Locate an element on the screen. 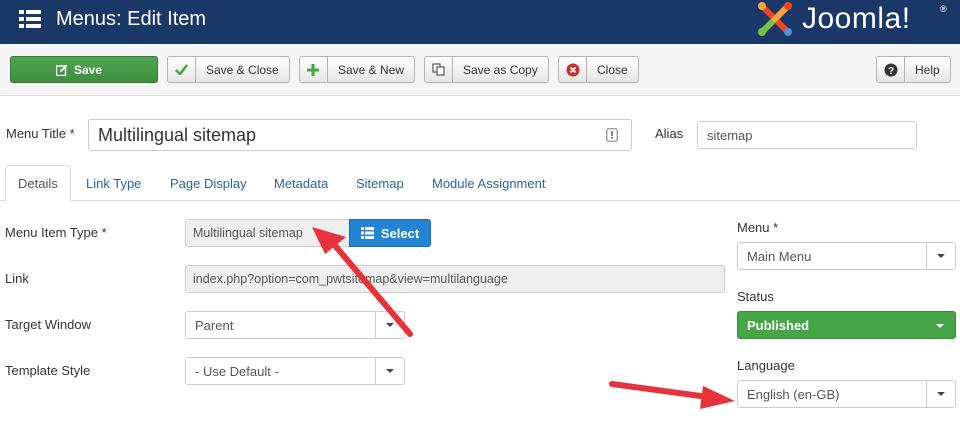 The height and width of the screenshot is (423, 960). joomla-logo: Joomla! ® is located at coordinates (851, 20).